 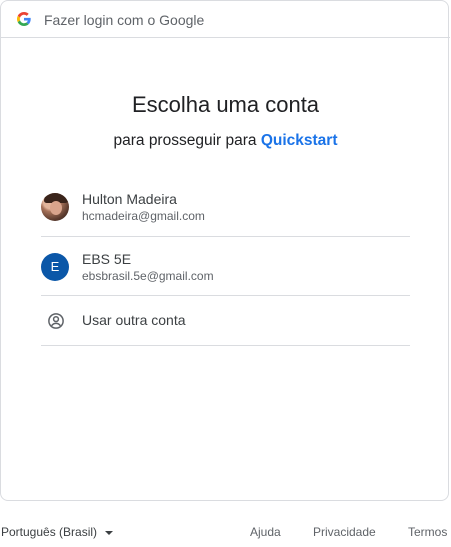 I want to click on account-email: hcmadeira@gmail.com, so click(x=143, y=216).